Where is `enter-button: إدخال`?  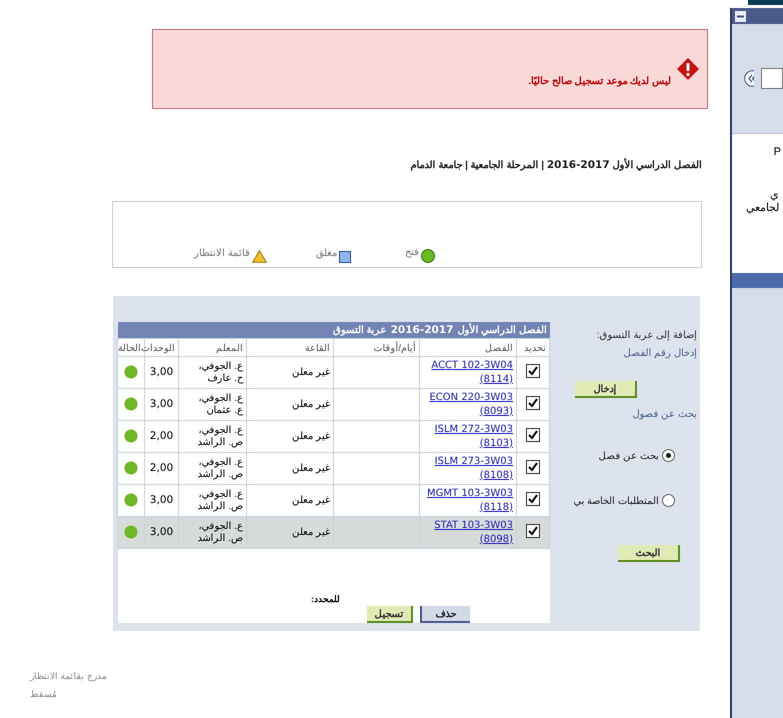
enter-button: إدخال is located at coordinates (606, 389).